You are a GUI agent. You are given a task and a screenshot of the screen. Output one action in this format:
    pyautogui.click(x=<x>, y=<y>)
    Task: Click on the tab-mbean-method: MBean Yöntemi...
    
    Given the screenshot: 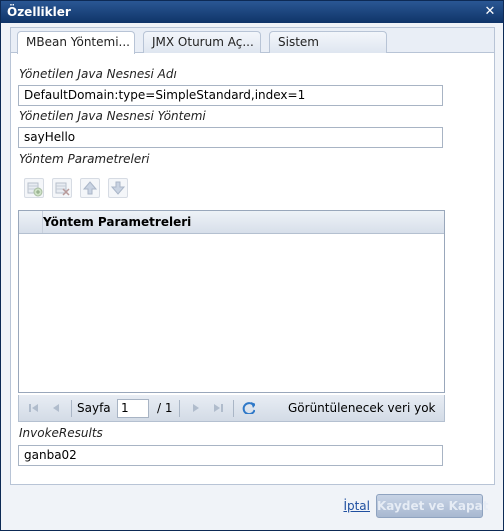 What is the action you would take?
    pyautogui.click(x=76, y=42)
    